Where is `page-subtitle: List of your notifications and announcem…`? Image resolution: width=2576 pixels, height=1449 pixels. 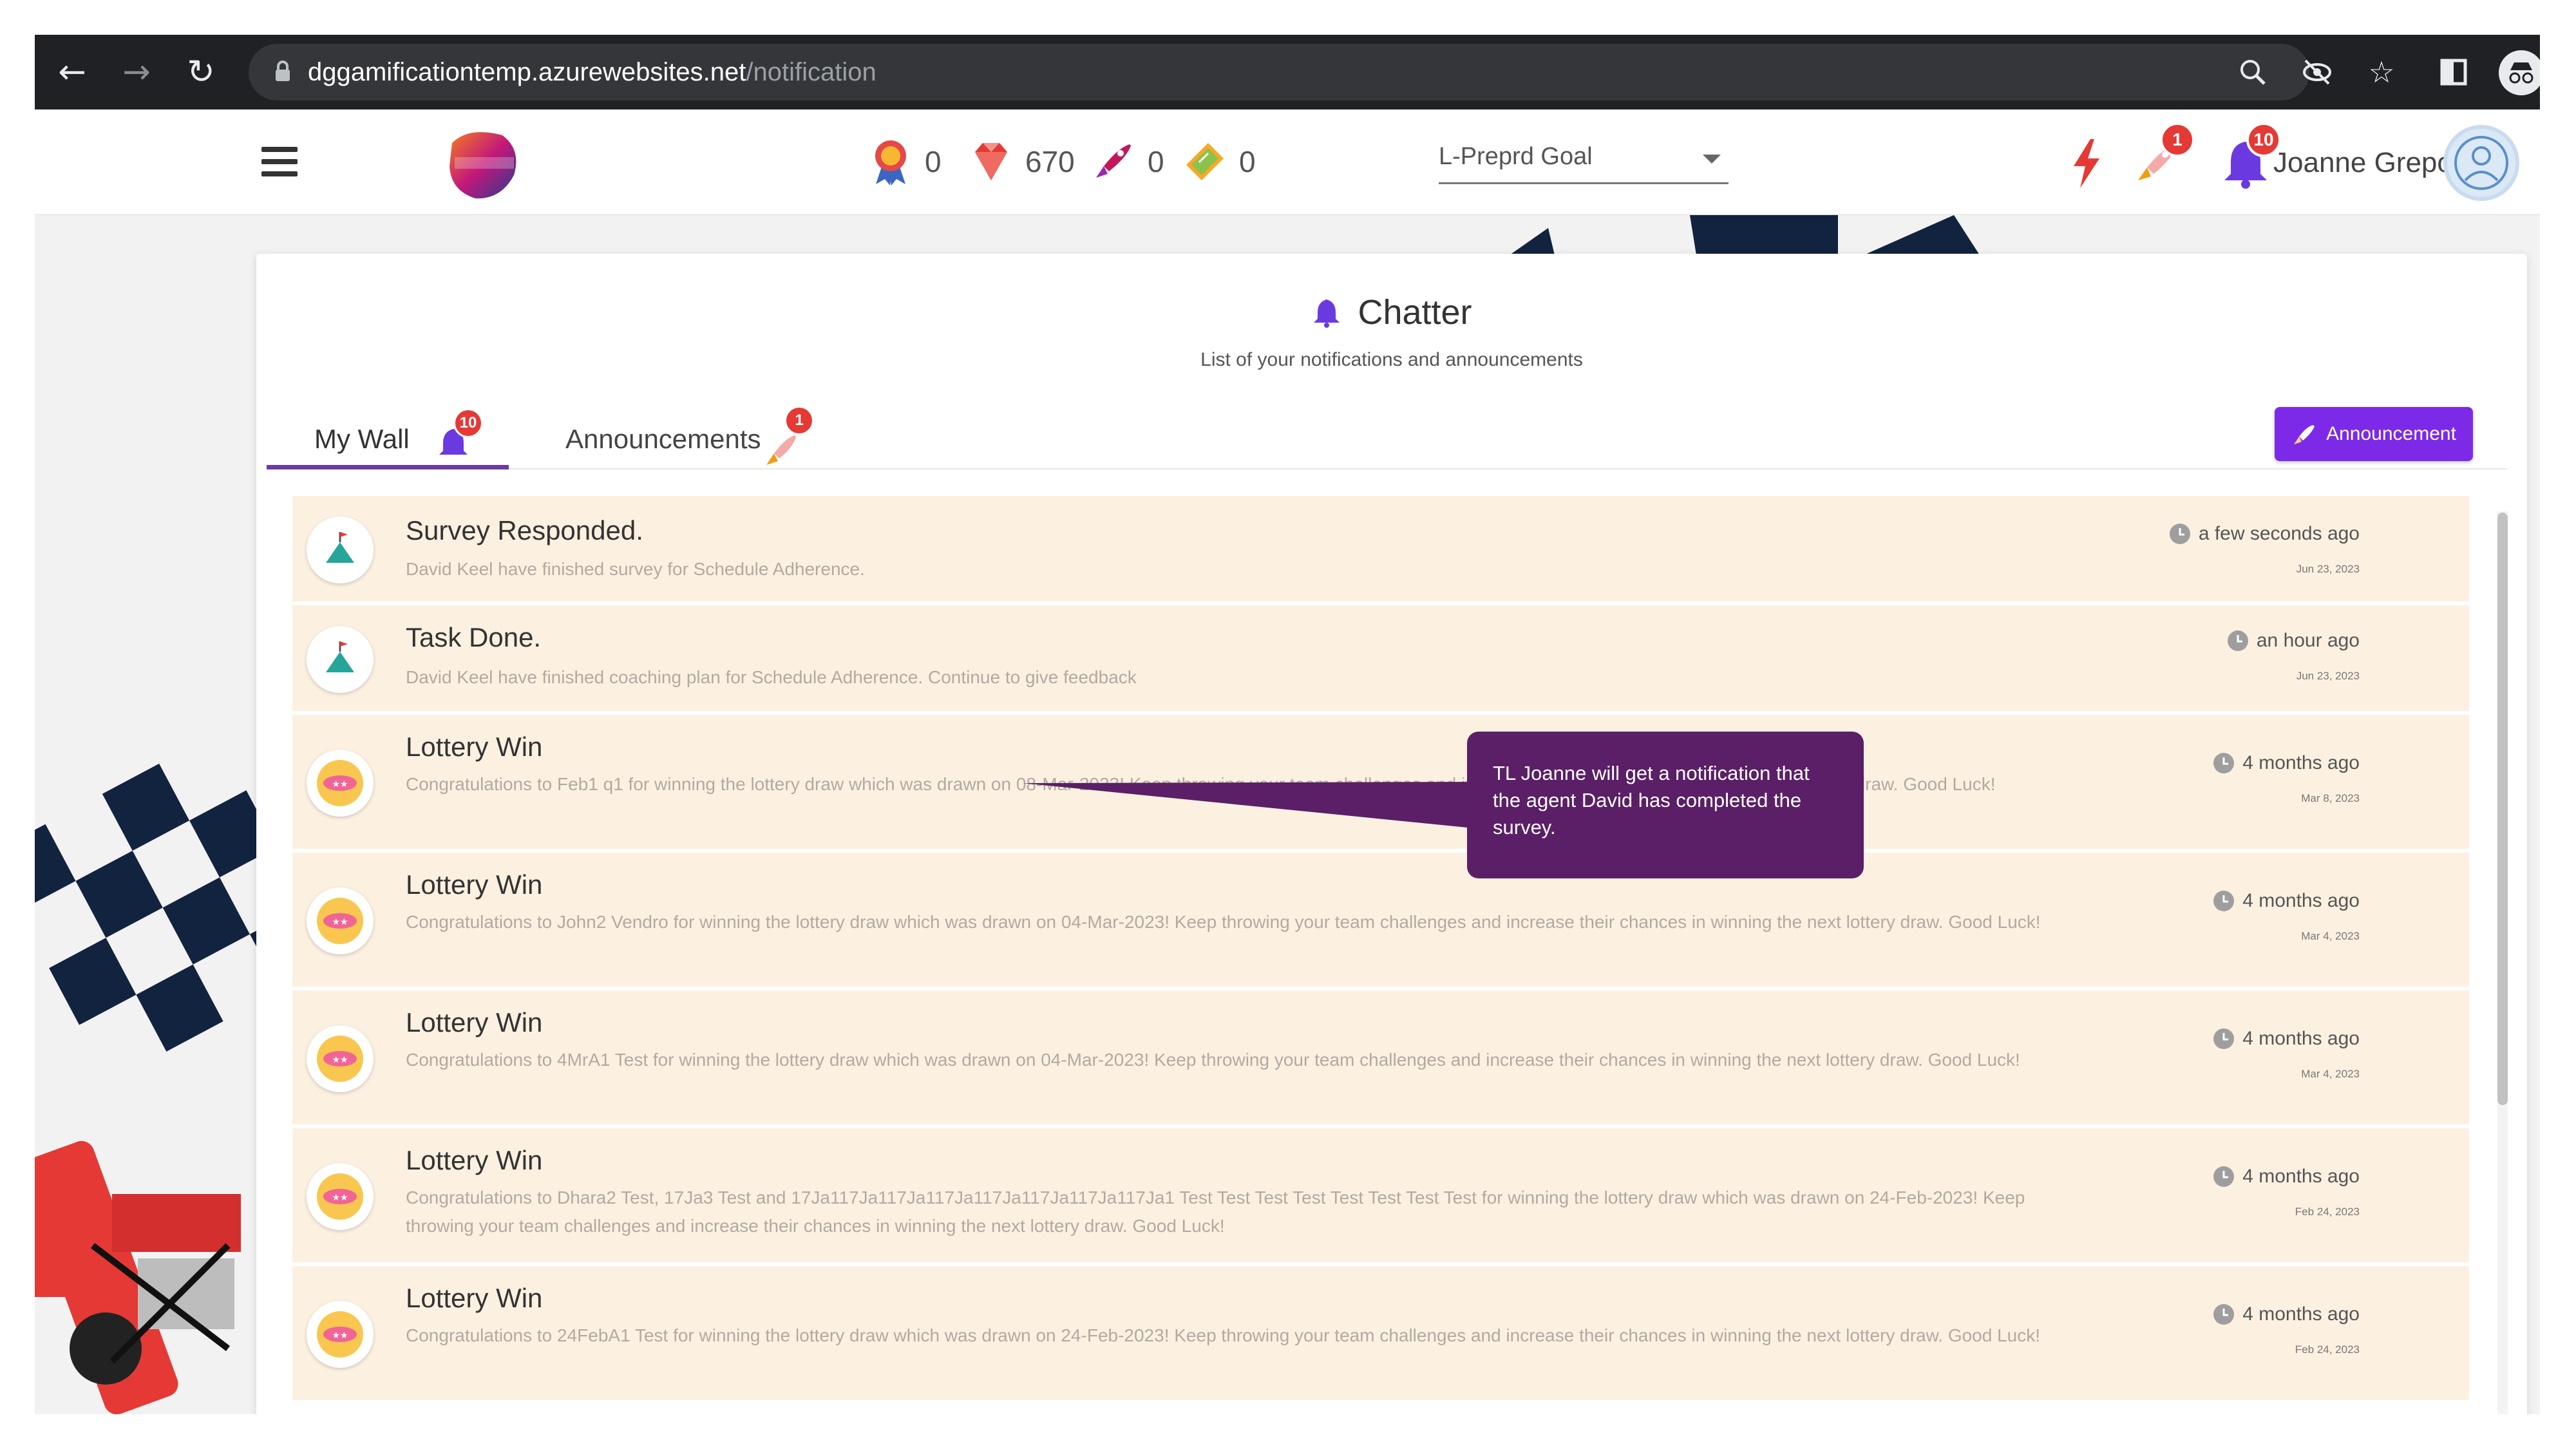 page-subtitle: List of your notifications and announcem… is located at coordinates (1391, 359).